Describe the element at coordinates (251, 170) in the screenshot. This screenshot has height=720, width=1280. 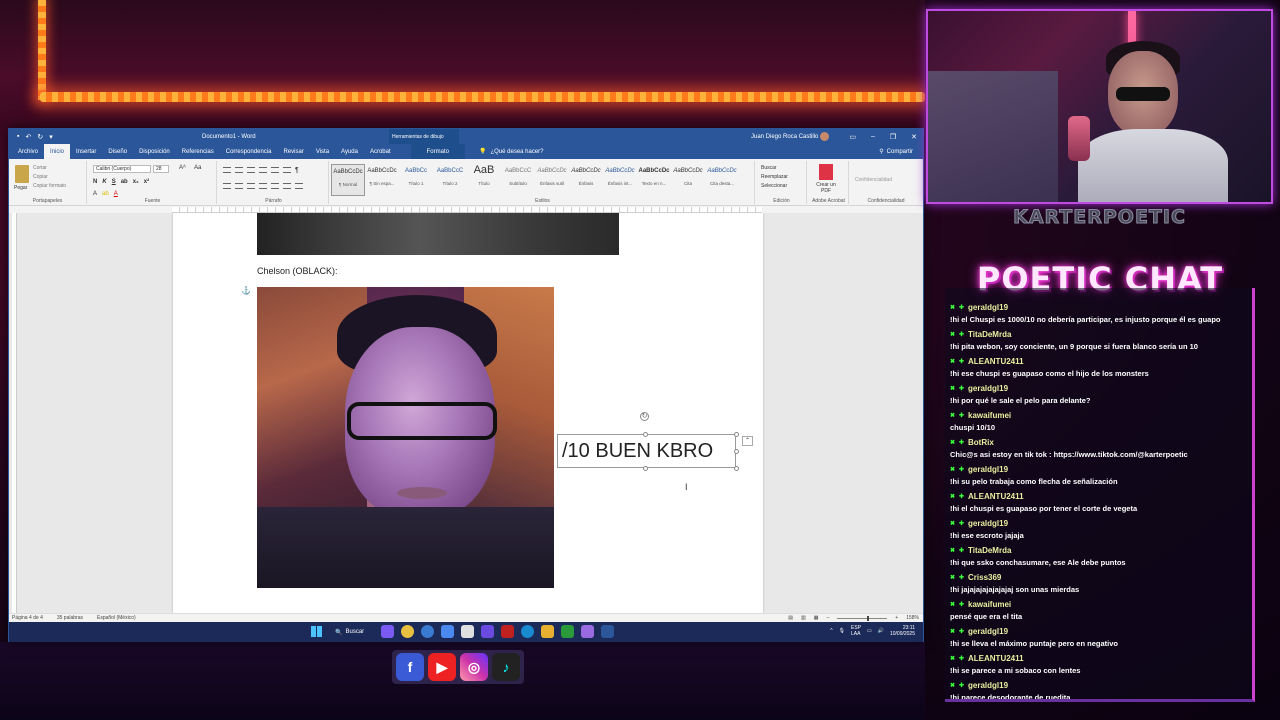
I see `multilevel-list-icon` at that location.